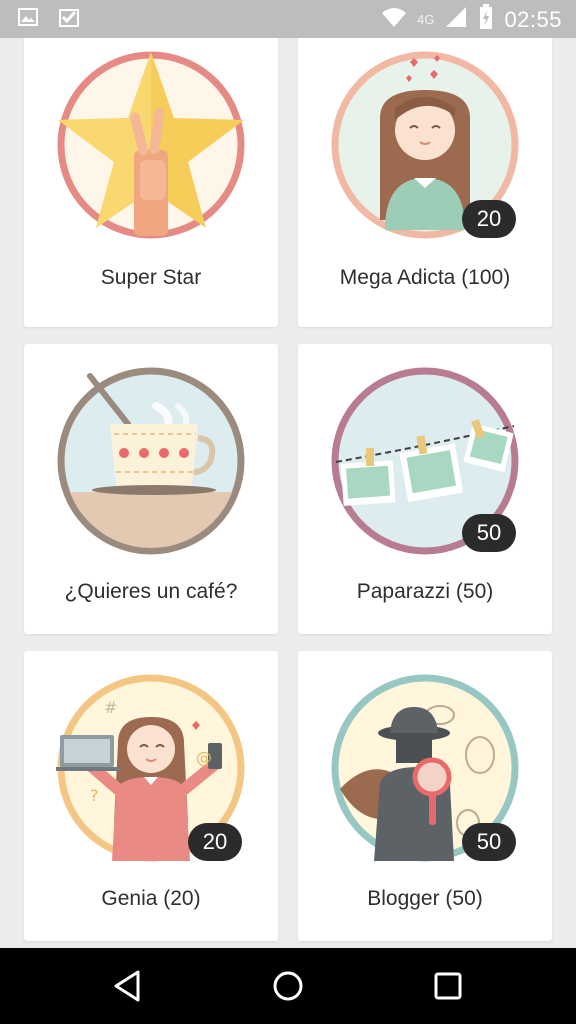 The height and width of the screenshot is (1024, 576). Describe the element at coordinates (486, 19) in the screenshot. I see `battery-charging-icon` at that location.